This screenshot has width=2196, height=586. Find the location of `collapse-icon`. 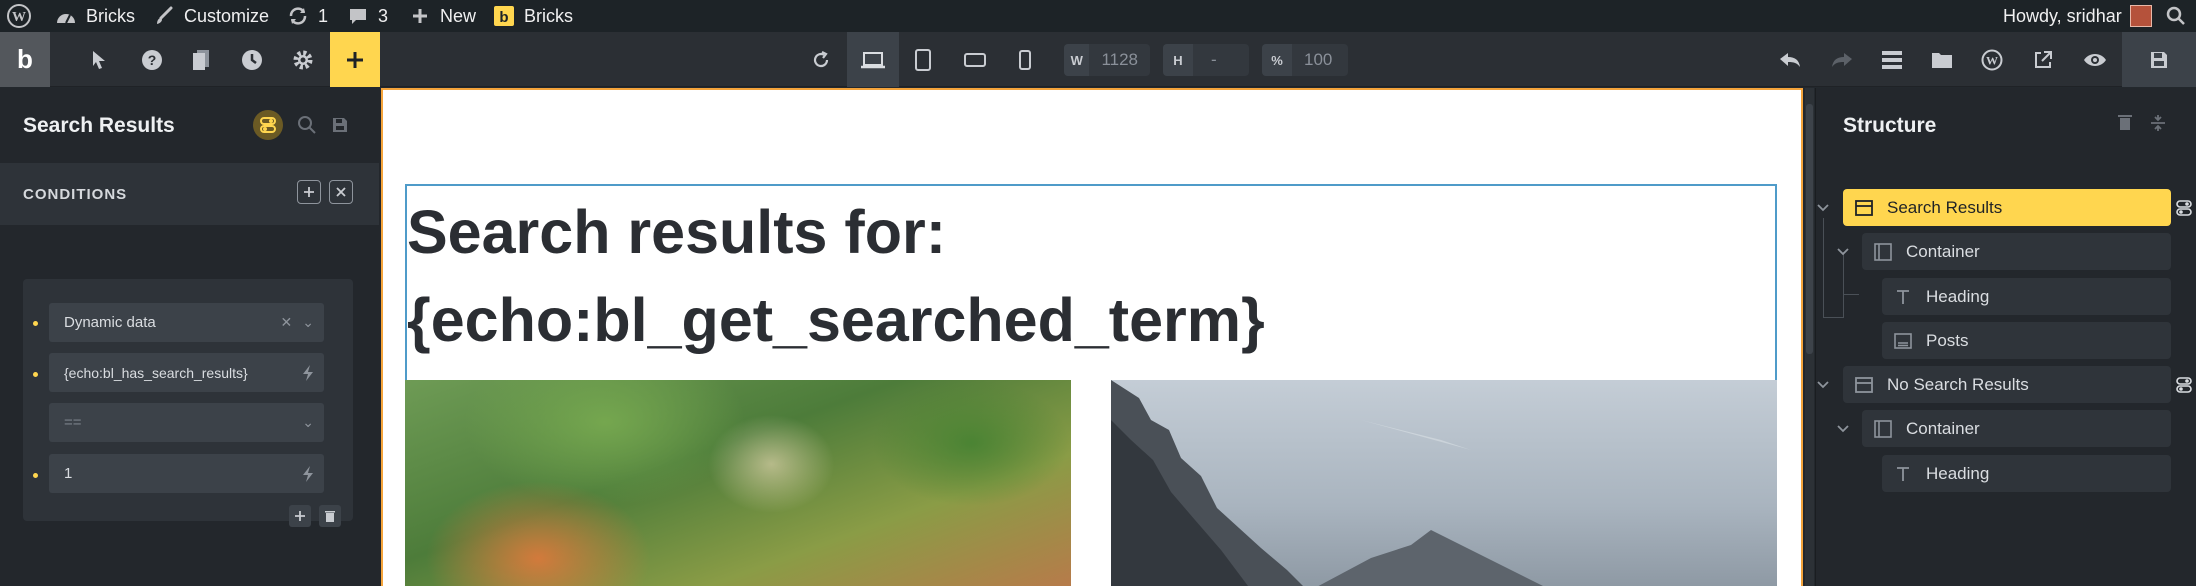

collapse-icon is located at coordinates (2158, 123).